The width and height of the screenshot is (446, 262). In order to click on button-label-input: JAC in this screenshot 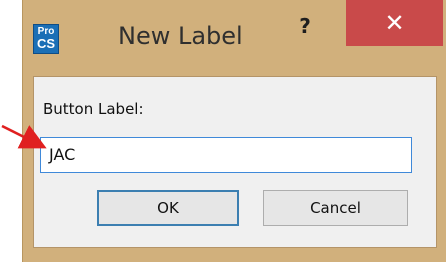, I will do `click(226, 155)`.